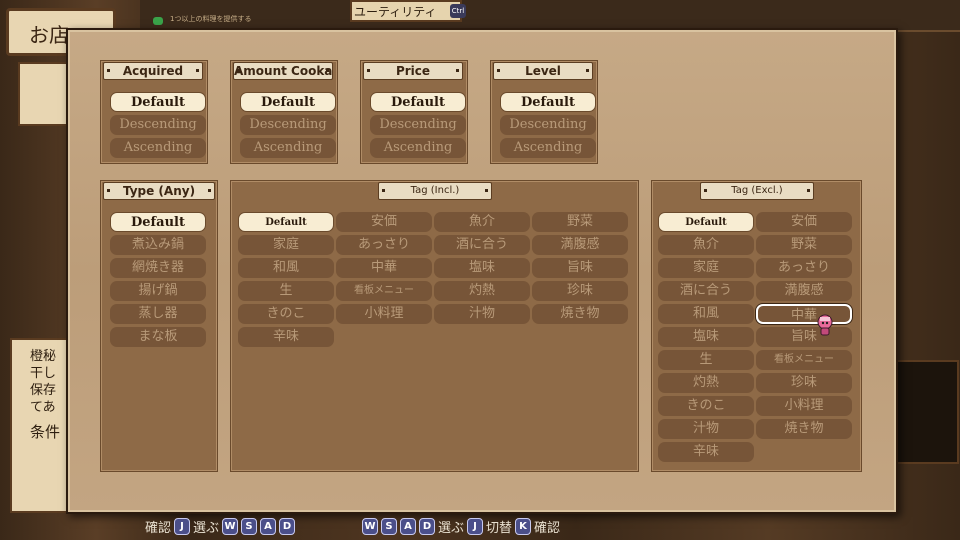 This screenshot has height=540, width=960. Describe the element at coordinates (458, 11) in the screenshot. I see `ctrl-key-icon: Ctrl` at that location.